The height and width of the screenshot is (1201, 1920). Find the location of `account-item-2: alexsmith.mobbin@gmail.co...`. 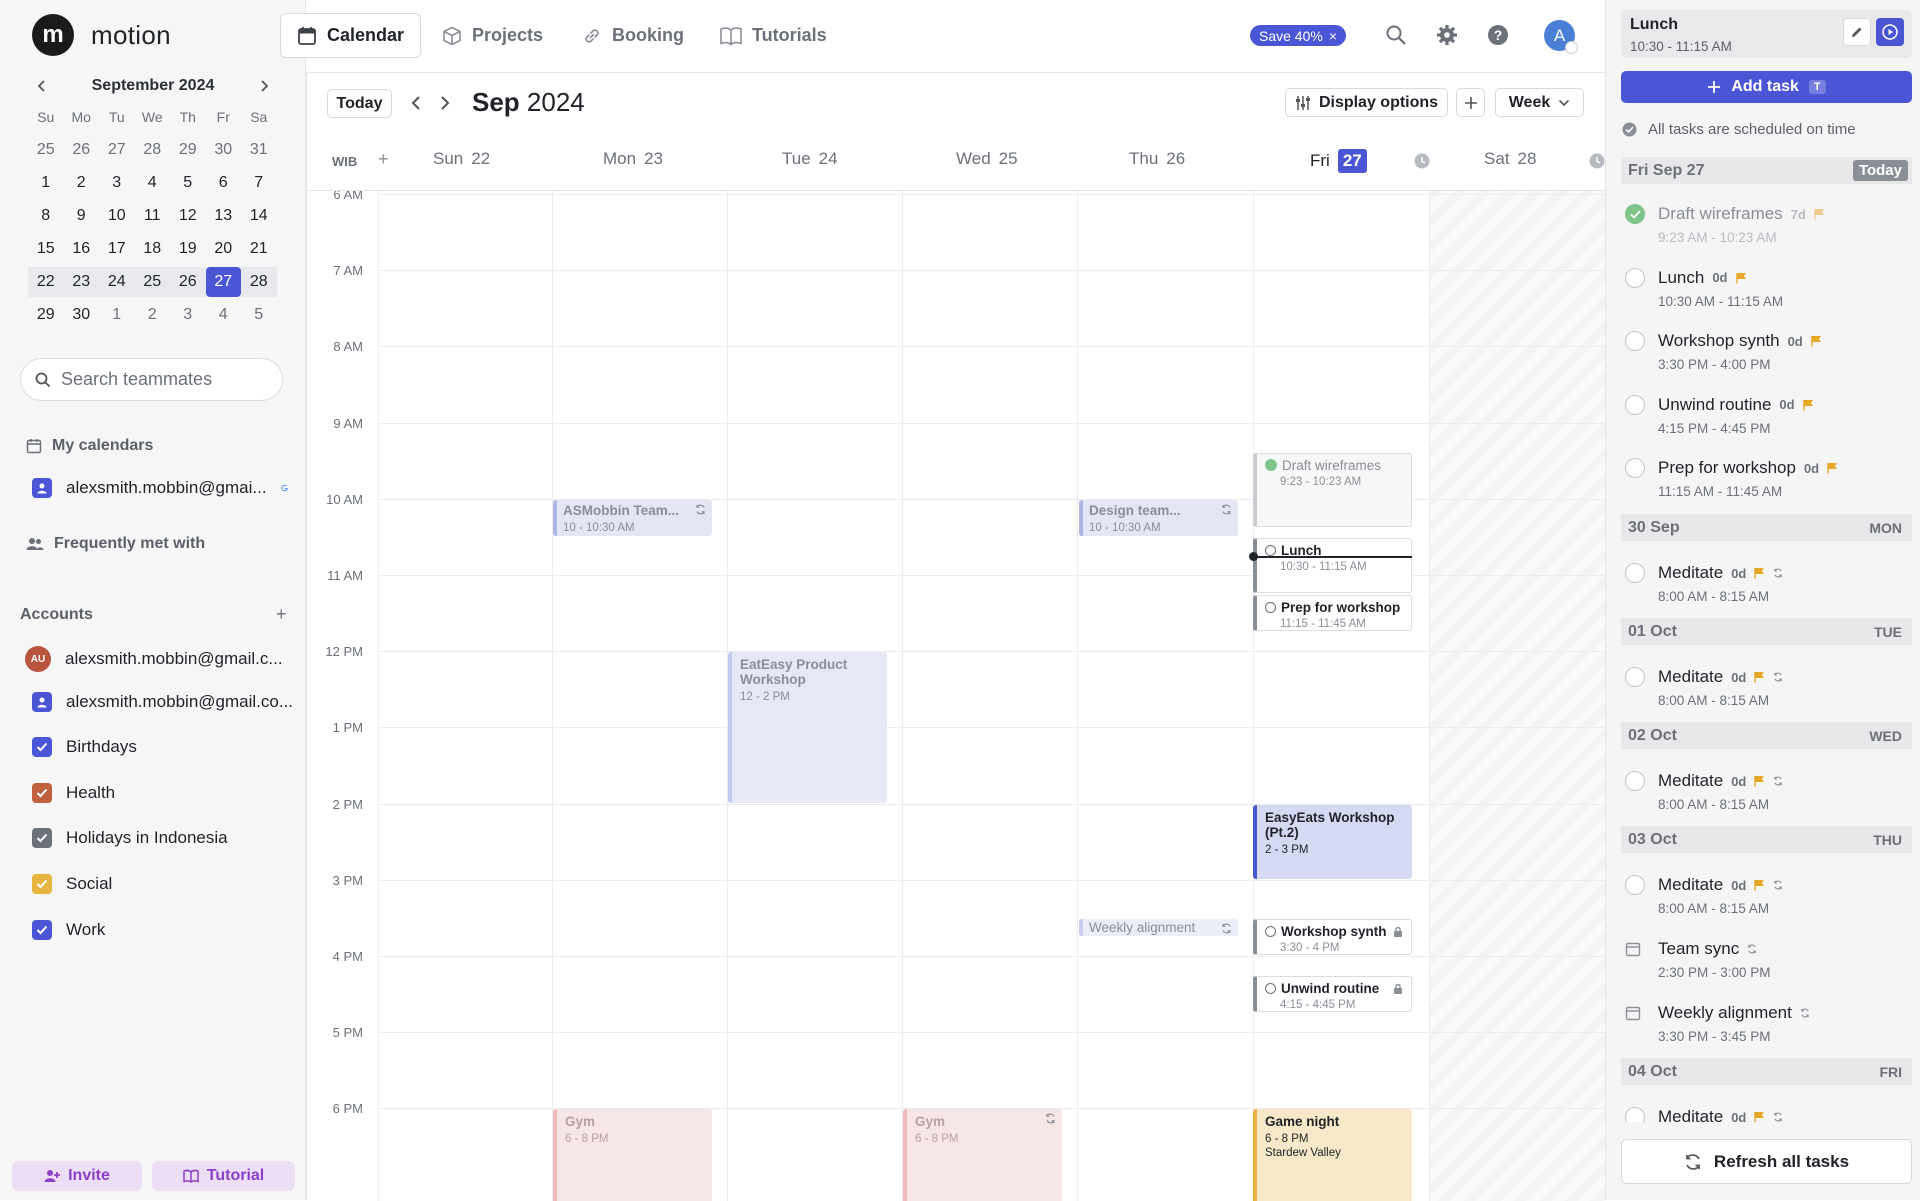

account-item-2: alexsmith.mobbin@gmail.co... is located at coordinates (162, 702).